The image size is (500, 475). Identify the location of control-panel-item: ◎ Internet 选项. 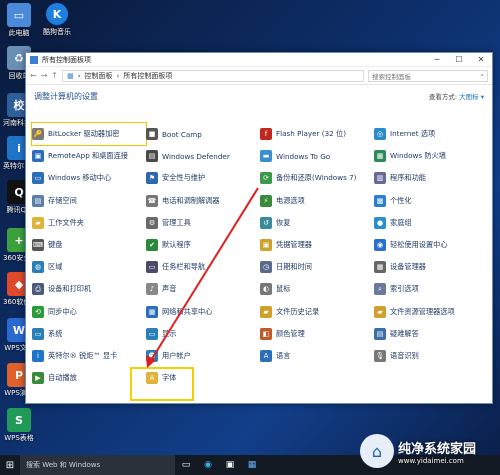
(431, 134).